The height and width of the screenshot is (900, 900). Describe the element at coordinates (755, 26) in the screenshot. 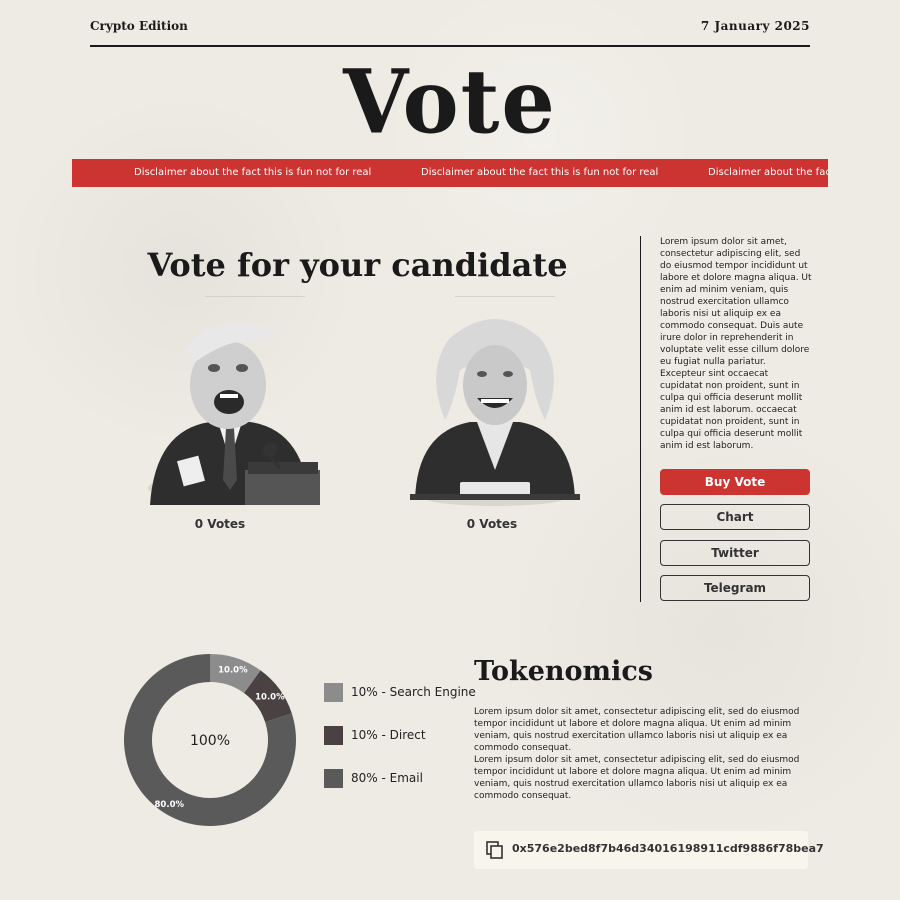

I see `date-label: 7 January 2025` at that location.